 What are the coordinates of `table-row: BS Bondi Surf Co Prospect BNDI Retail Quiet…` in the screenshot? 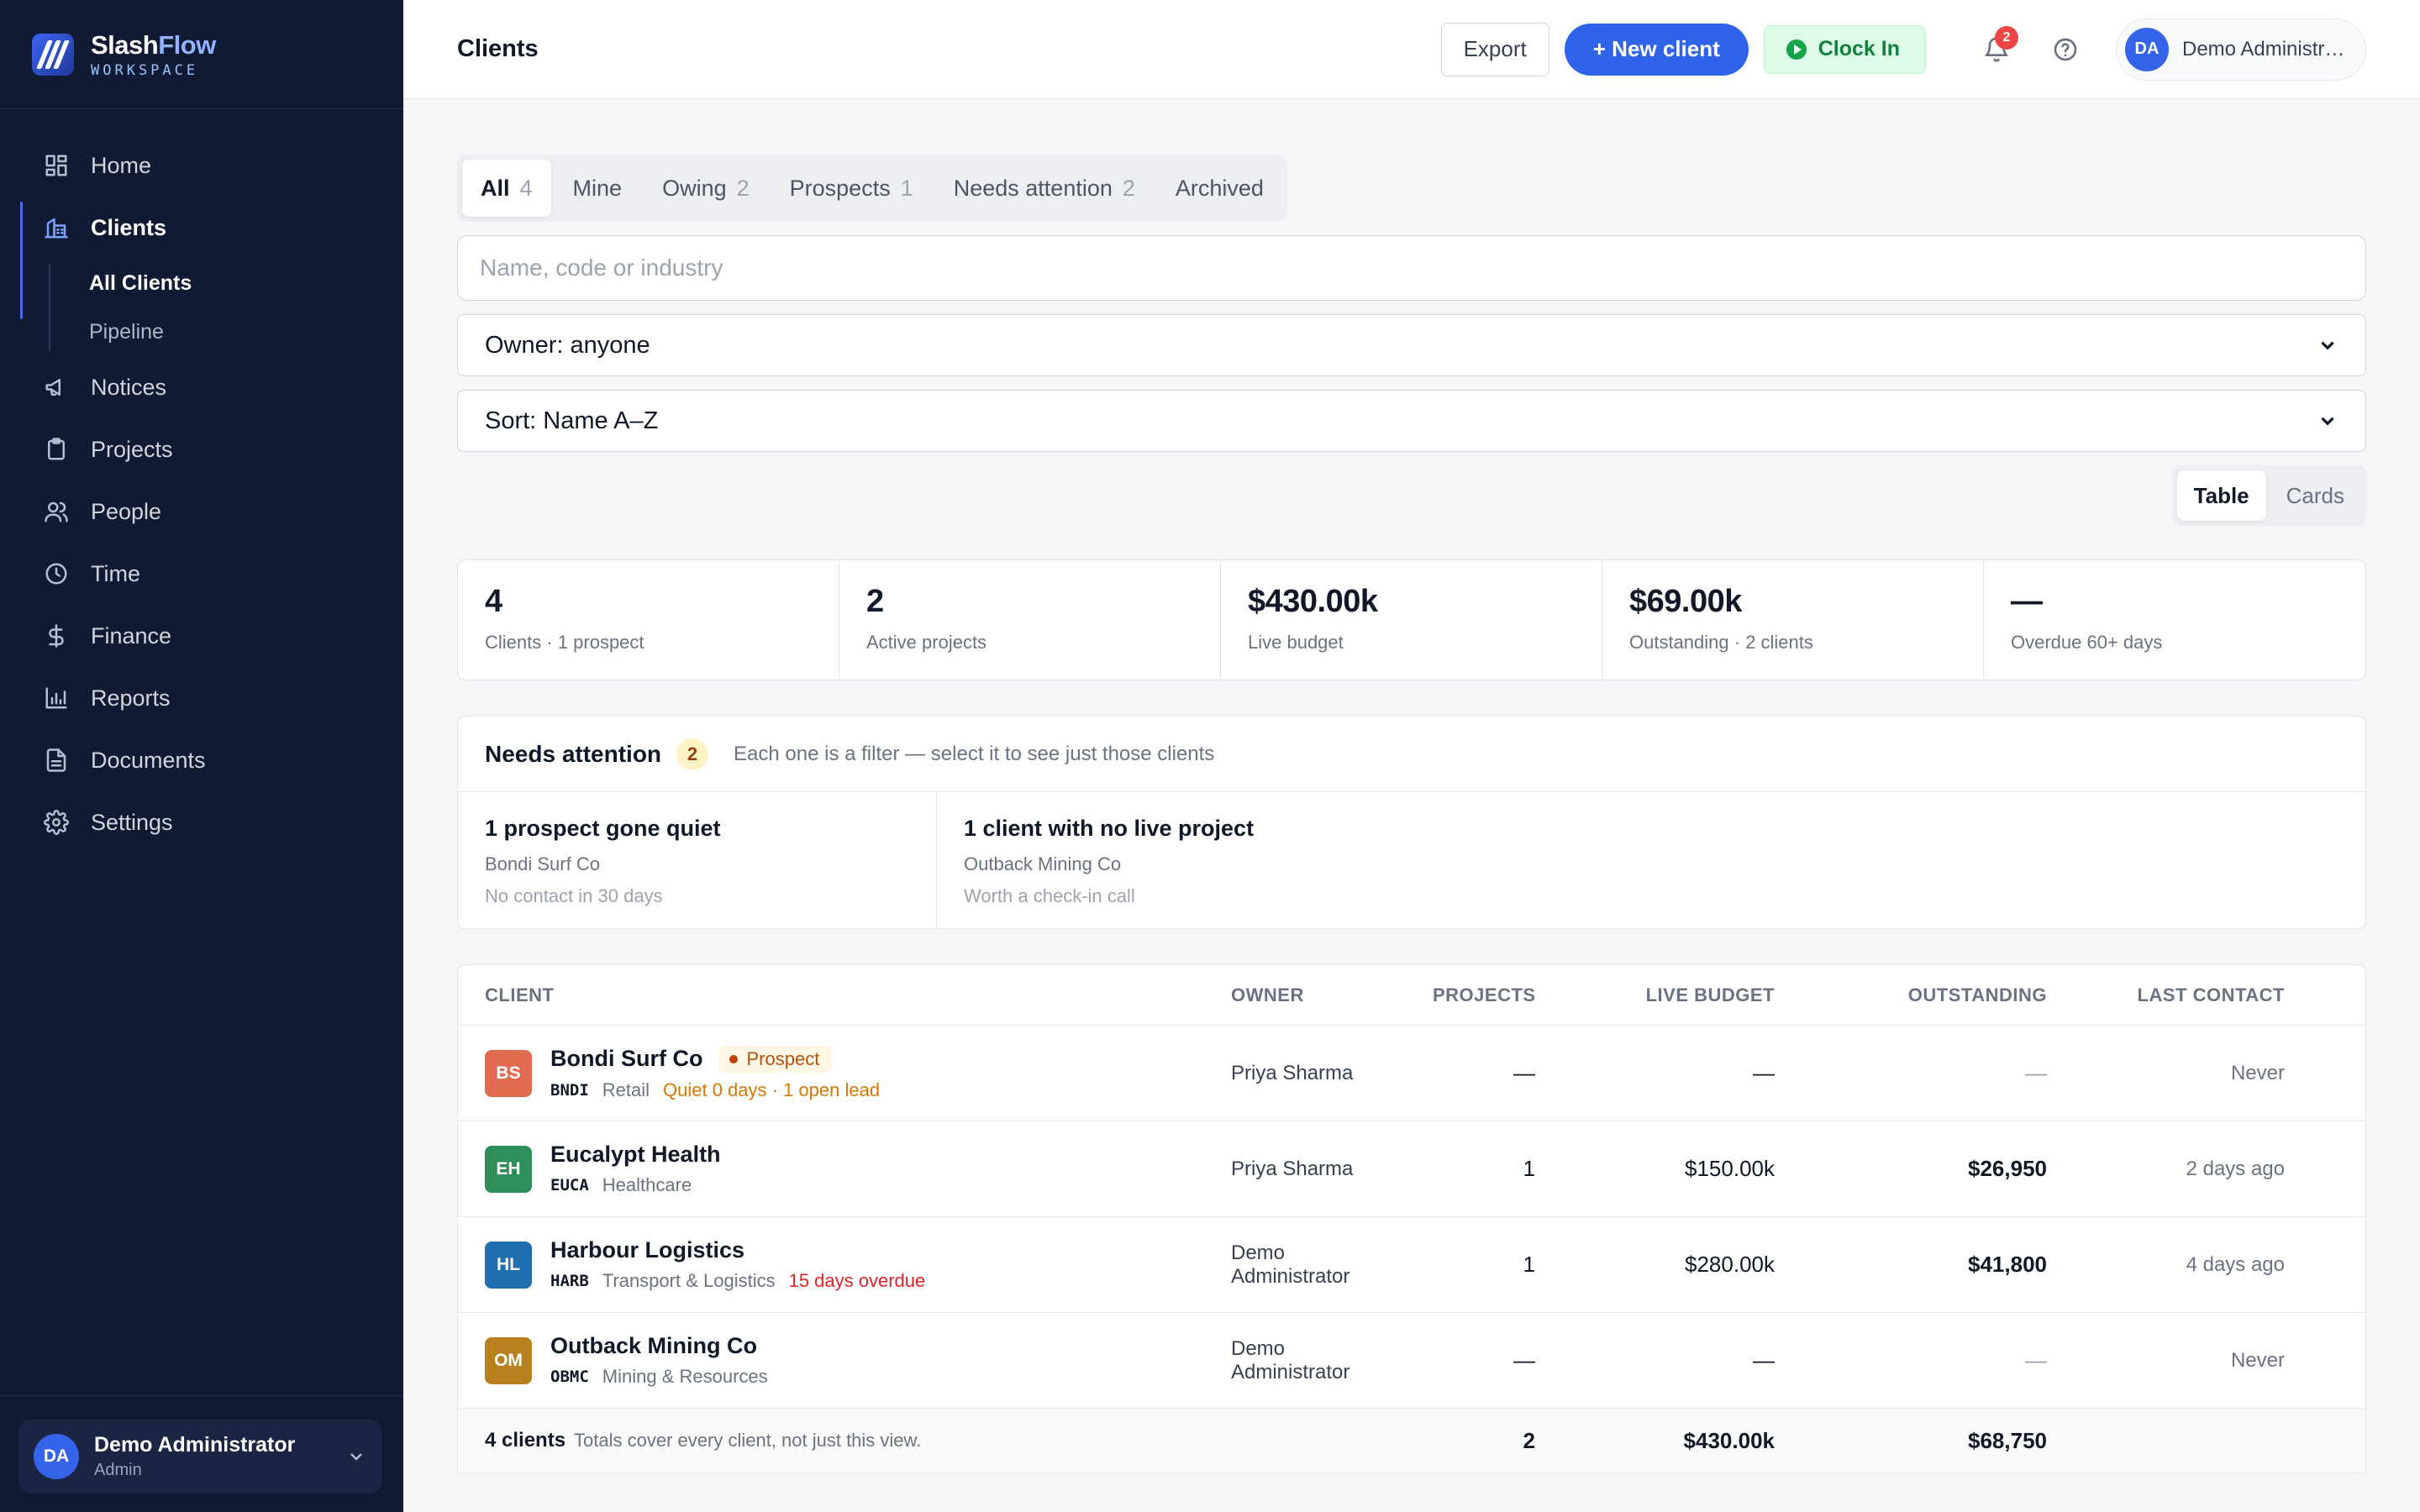 It's located at (1411, 1073).